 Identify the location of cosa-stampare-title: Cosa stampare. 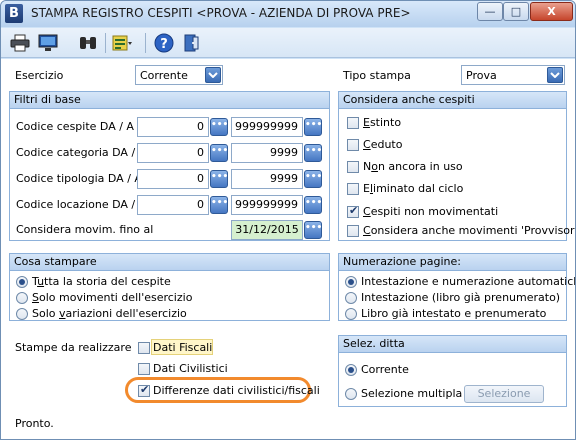
(169, 262).